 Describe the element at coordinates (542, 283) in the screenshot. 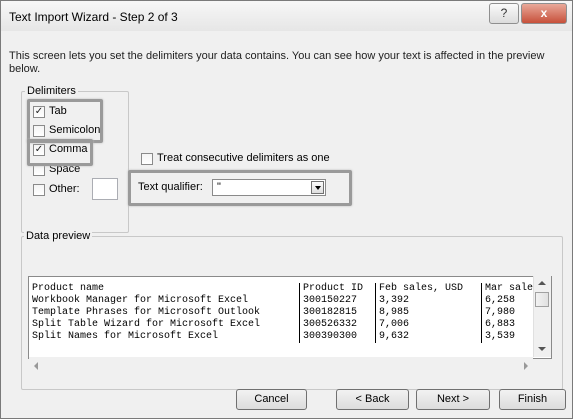

I see `scroll-up-icon` at that location.